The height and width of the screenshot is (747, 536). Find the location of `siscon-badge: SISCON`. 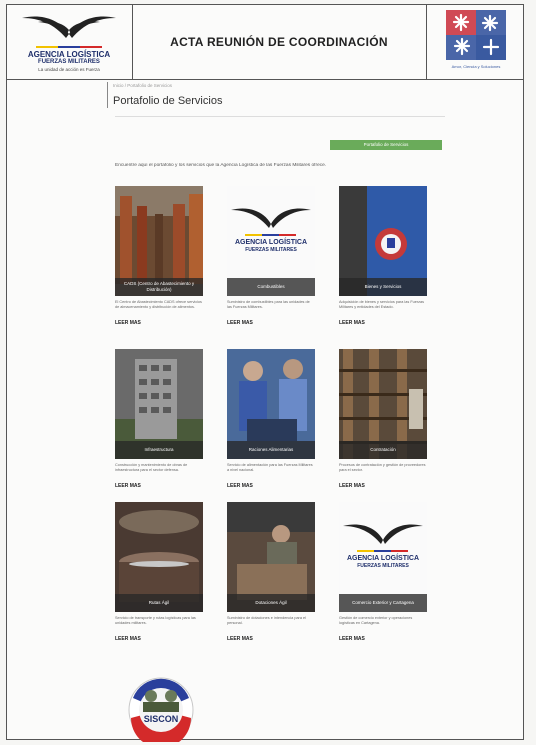

siscon-badge: SISCON is located at coordinates (161, 708).